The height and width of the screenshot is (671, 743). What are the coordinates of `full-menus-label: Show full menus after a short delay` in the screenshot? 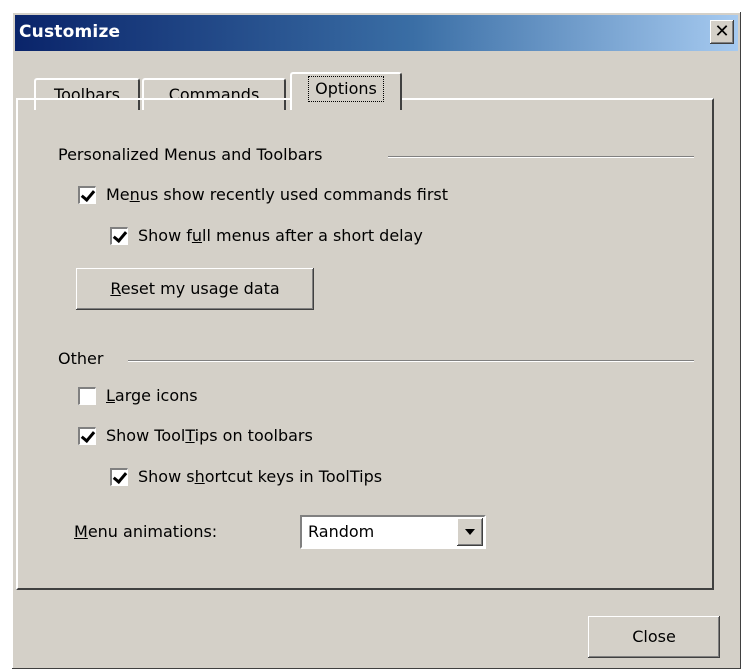 It's located at (280, 235).